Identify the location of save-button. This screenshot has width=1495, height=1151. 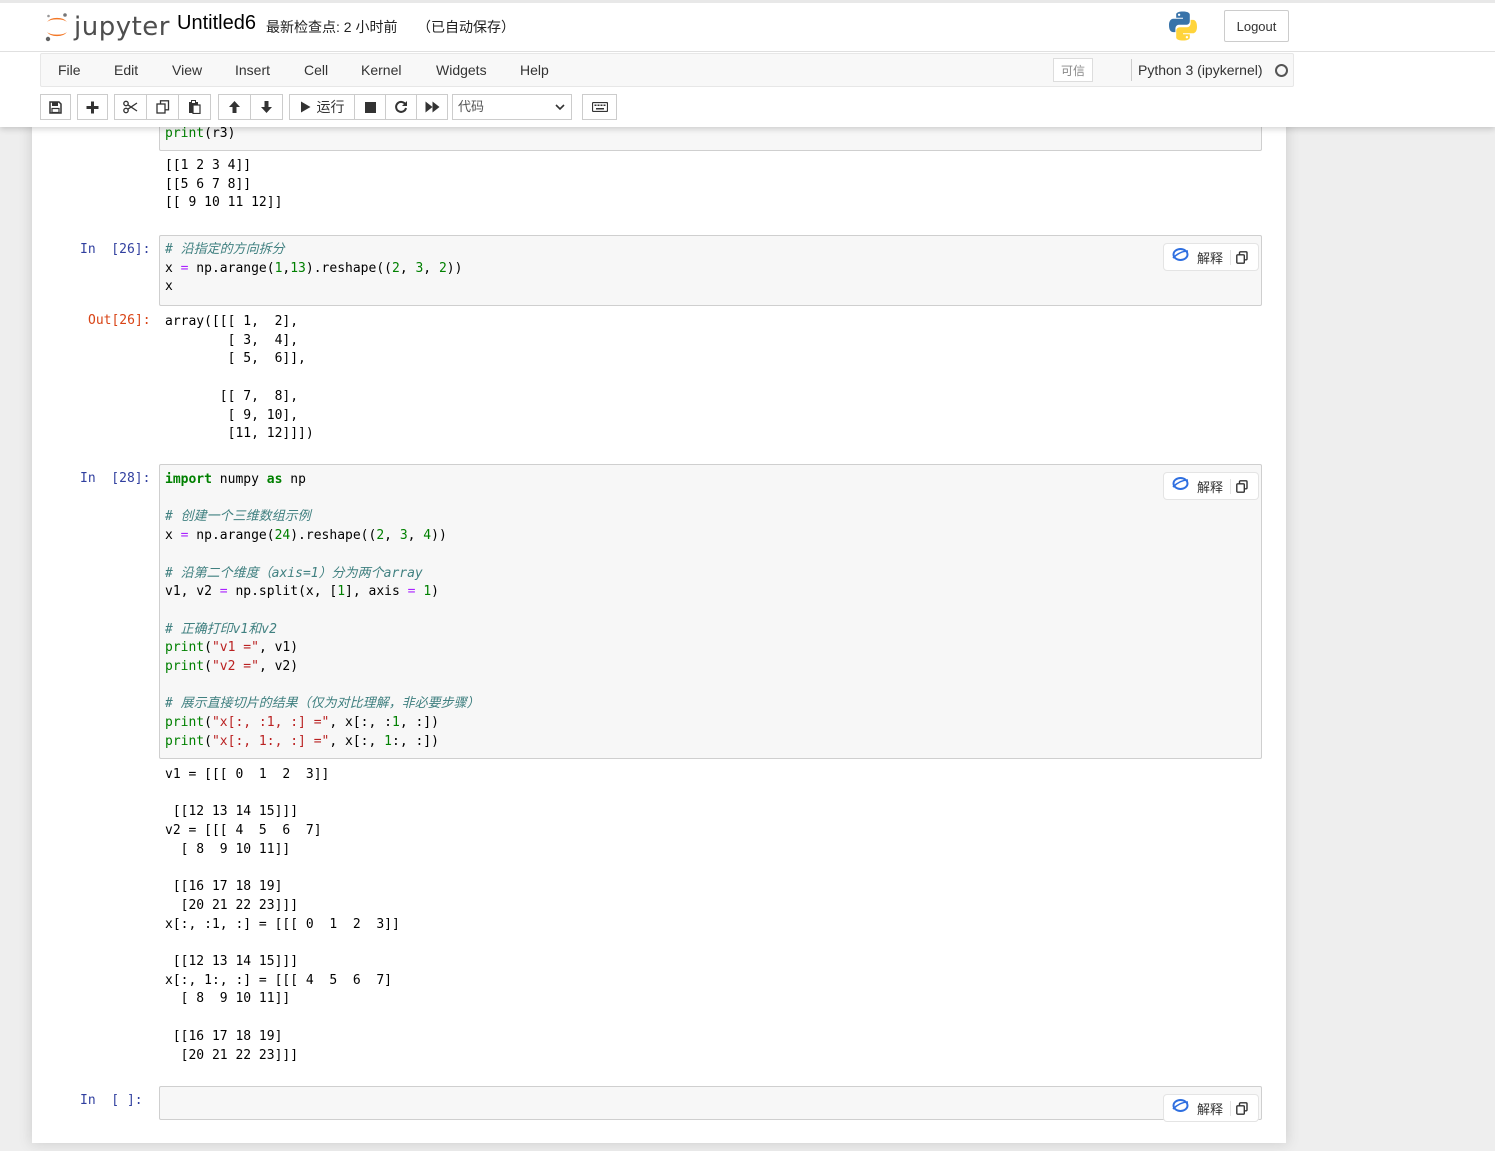
(55, 107).